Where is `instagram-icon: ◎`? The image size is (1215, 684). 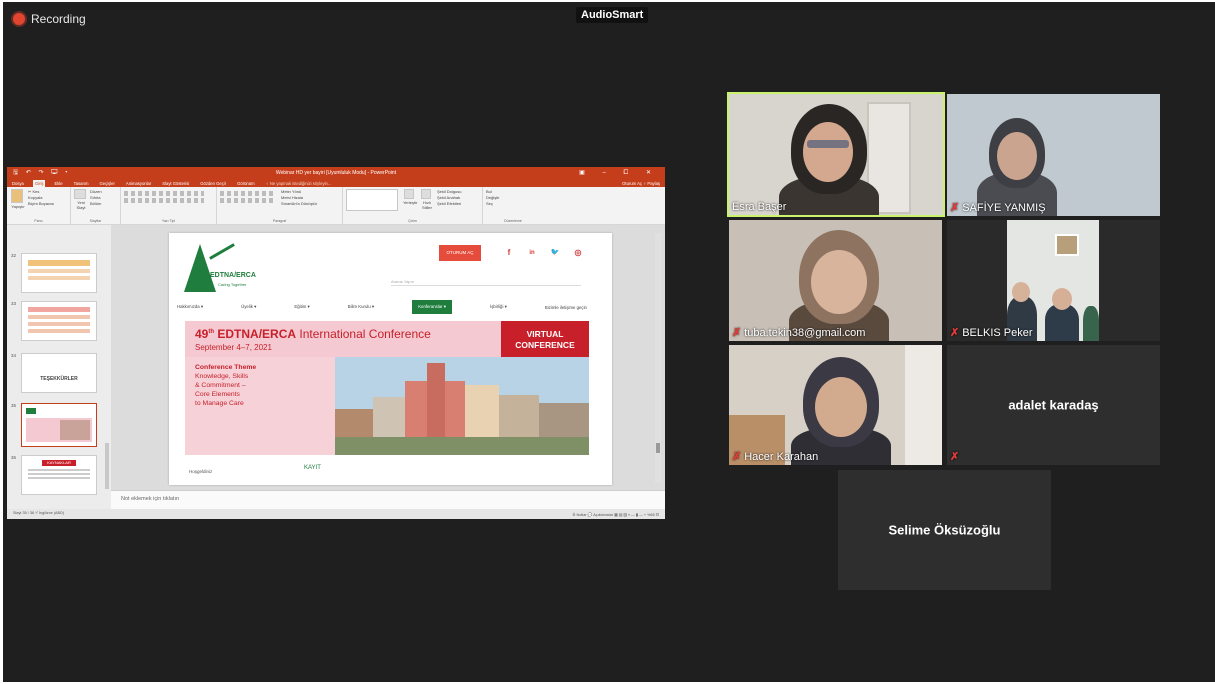
instagram-icon: ◎ is located at coordinates (578, 253).